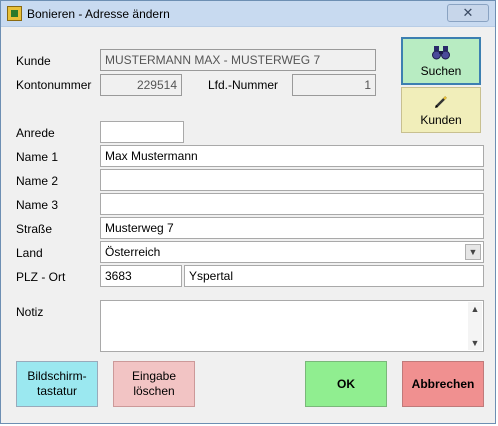 This screenshot has width=498, height=426. Describe the element at coordinates (238, 60) in the screenshot. I see `kunde-field: MUSTERMANN MAX - MUSTERWEG 7` at that location.